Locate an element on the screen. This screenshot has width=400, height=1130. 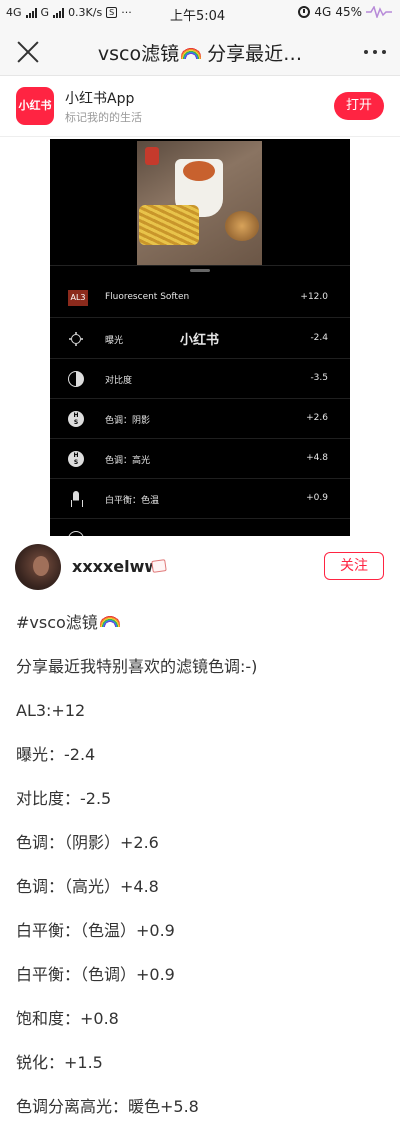
status-time: 上午5:04 is located at coordinates (198, 16).